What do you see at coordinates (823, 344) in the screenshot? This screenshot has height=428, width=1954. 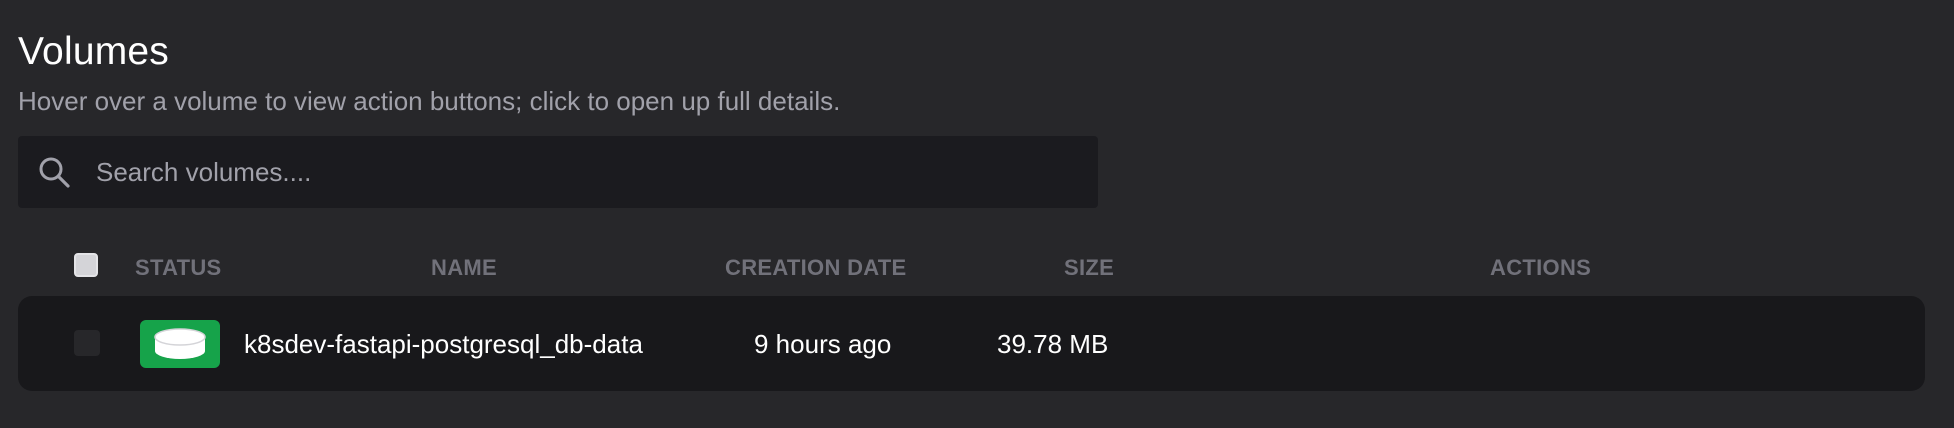 I see `volume-creation-date: 9 hours ago` at bounding box center [823, 344].